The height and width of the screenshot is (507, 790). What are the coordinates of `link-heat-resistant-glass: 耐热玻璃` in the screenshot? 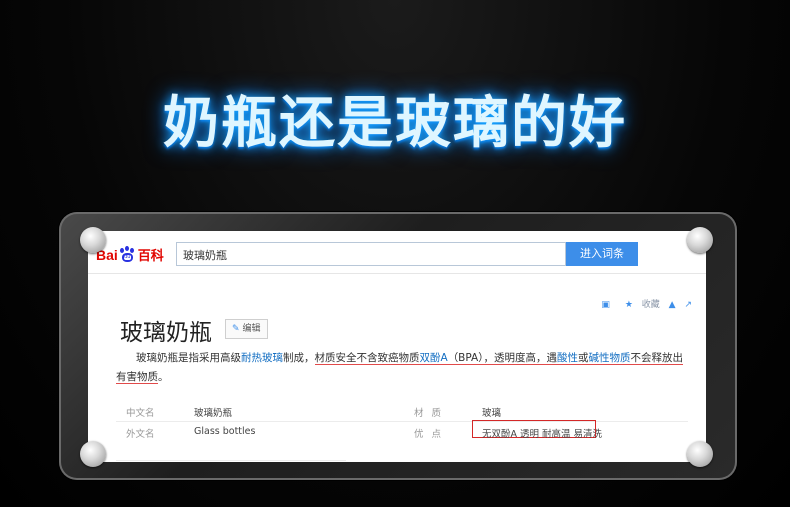 It's located at (262, 358).